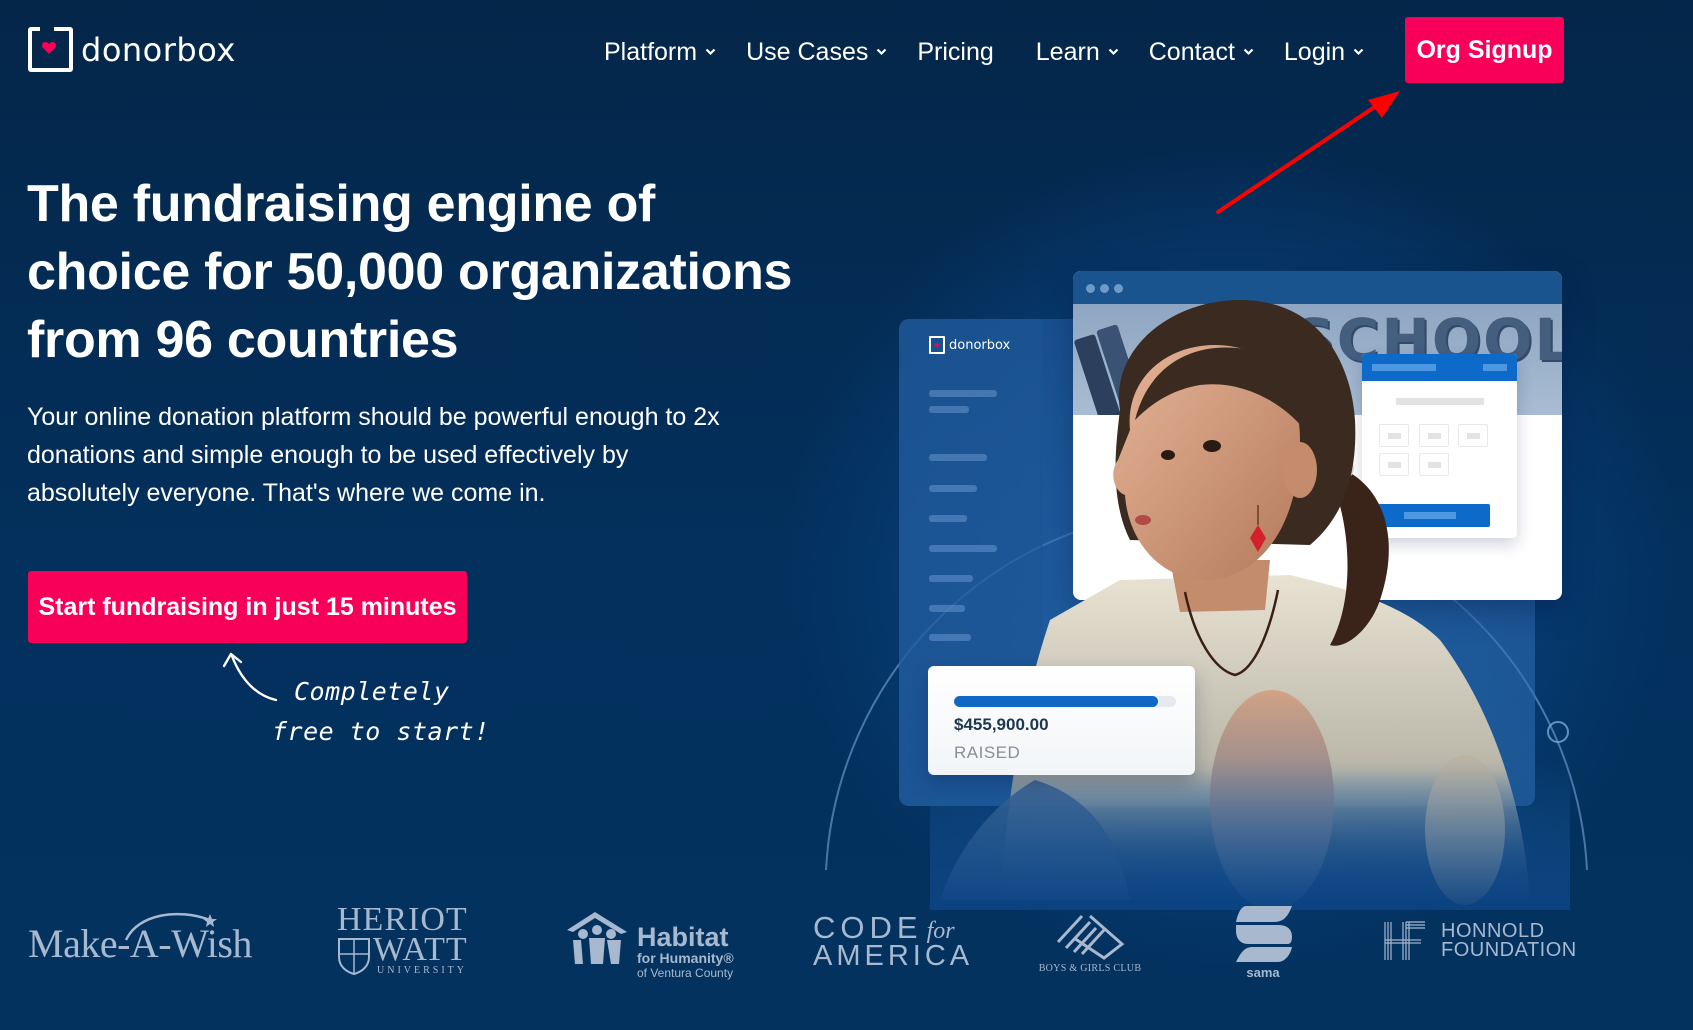 Image resolution: width=1693 pixels, height=1030 pixels. I want to click on university-shield-icon, so click(354, 956).